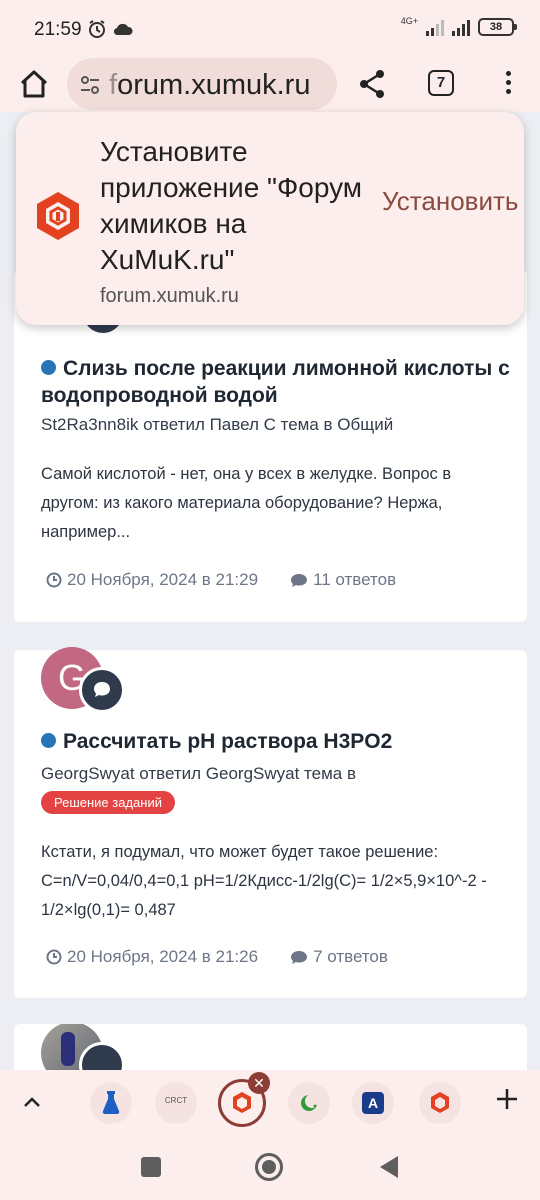 This screenshot has width=540, height=1200. I want to click on tab-xumuk, so click(440, 1103).